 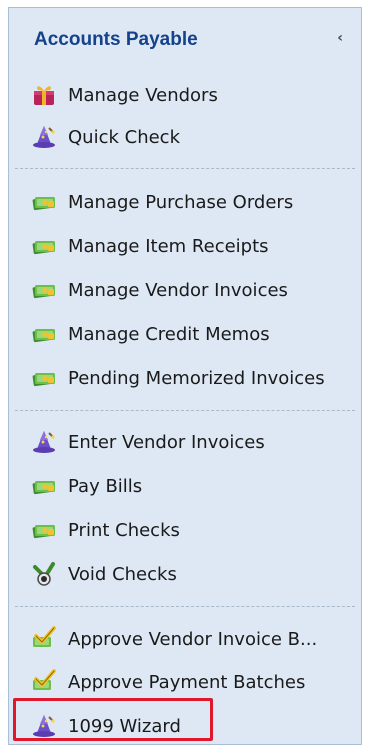 I want to click on vendor-gift-icon, so click(x=44, y=95).